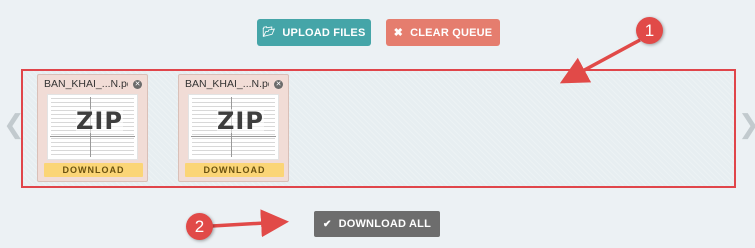 The width and height of the screenshot is (755, 248). Describe the element at coordinates (649, 30) in the screenshot. I see `annotation-badge-1: 1` at that location.